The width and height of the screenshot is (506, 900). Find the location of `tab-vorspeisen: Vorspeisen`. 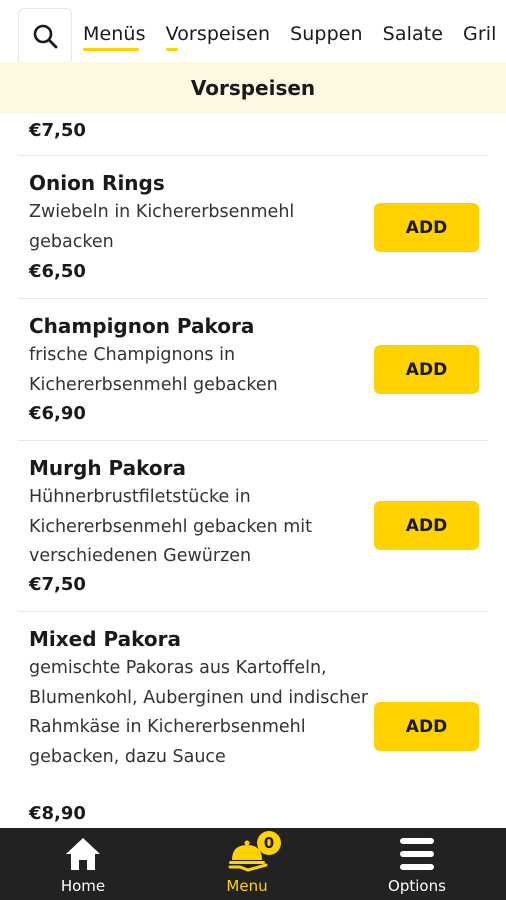

tab-vorspeisen: Vorspeisen is located at coordinates (218, 31).